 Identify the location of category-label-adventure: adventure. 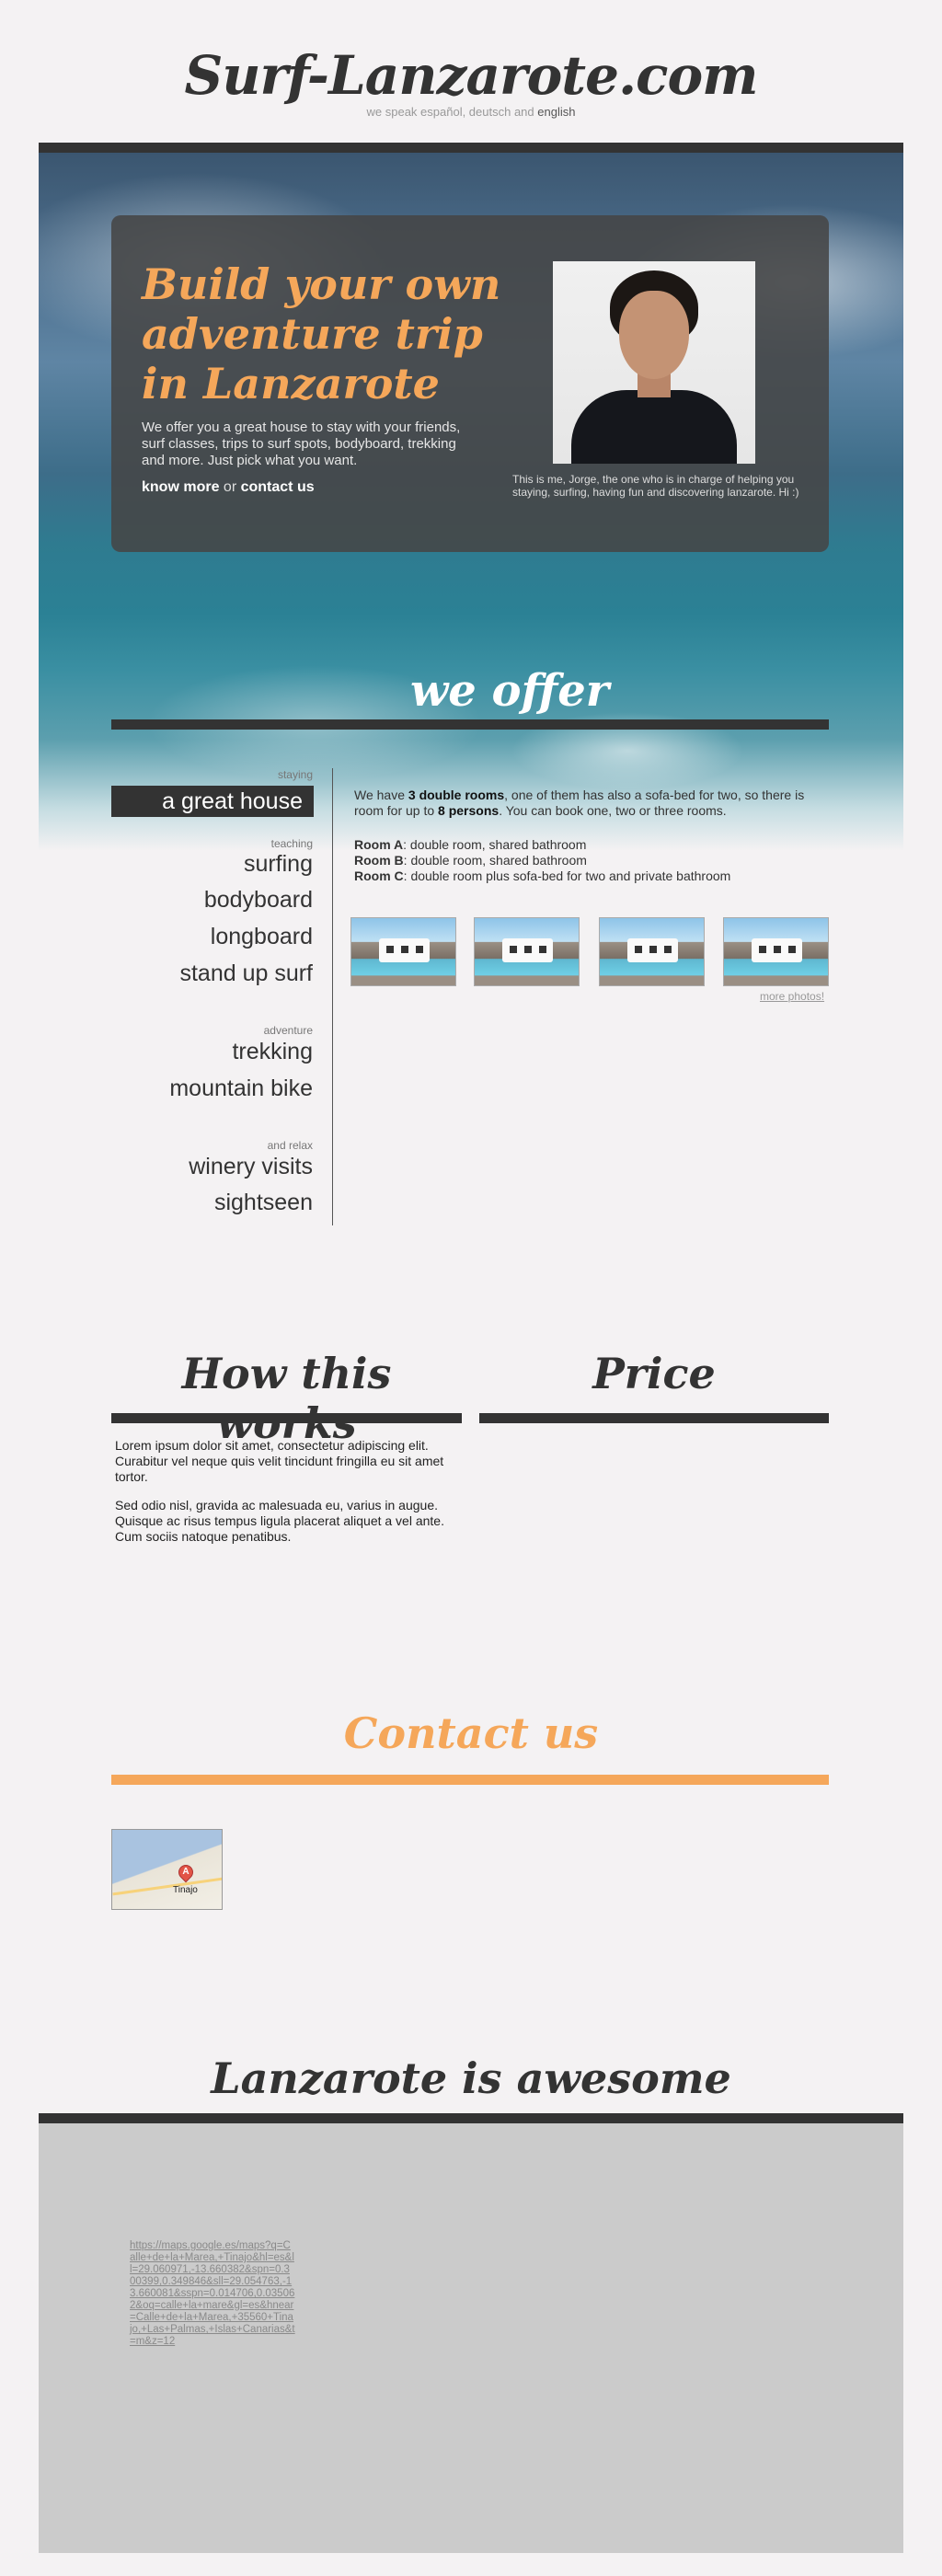
(288, 1030).